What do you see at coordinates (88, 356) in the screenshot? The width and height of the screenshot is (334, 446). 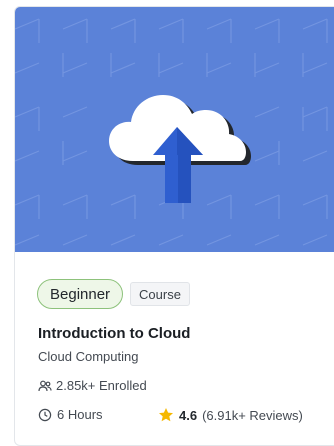 I see `course-subtitle: Cloud Computing` at bounding box center [88, 356].